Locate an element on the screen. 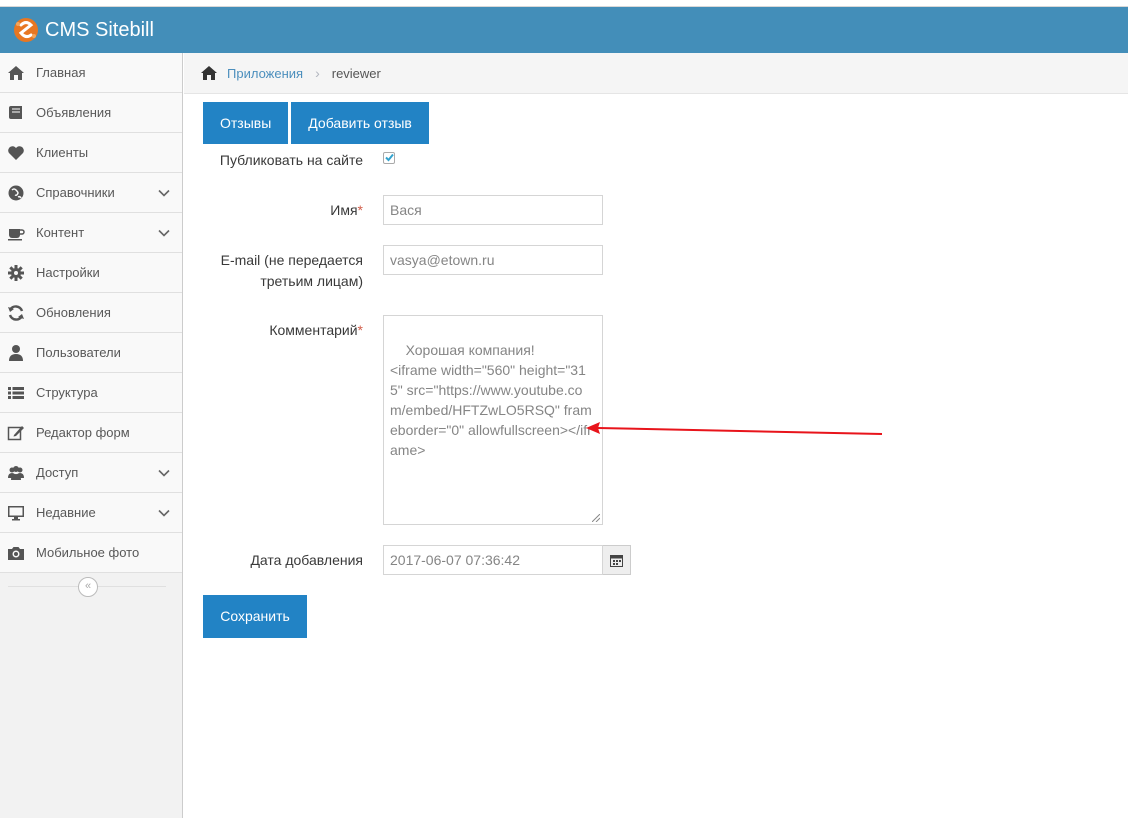 The width and height of the screenshot is (1128, 818). refresh-icon is located at coordinates (16, 313).